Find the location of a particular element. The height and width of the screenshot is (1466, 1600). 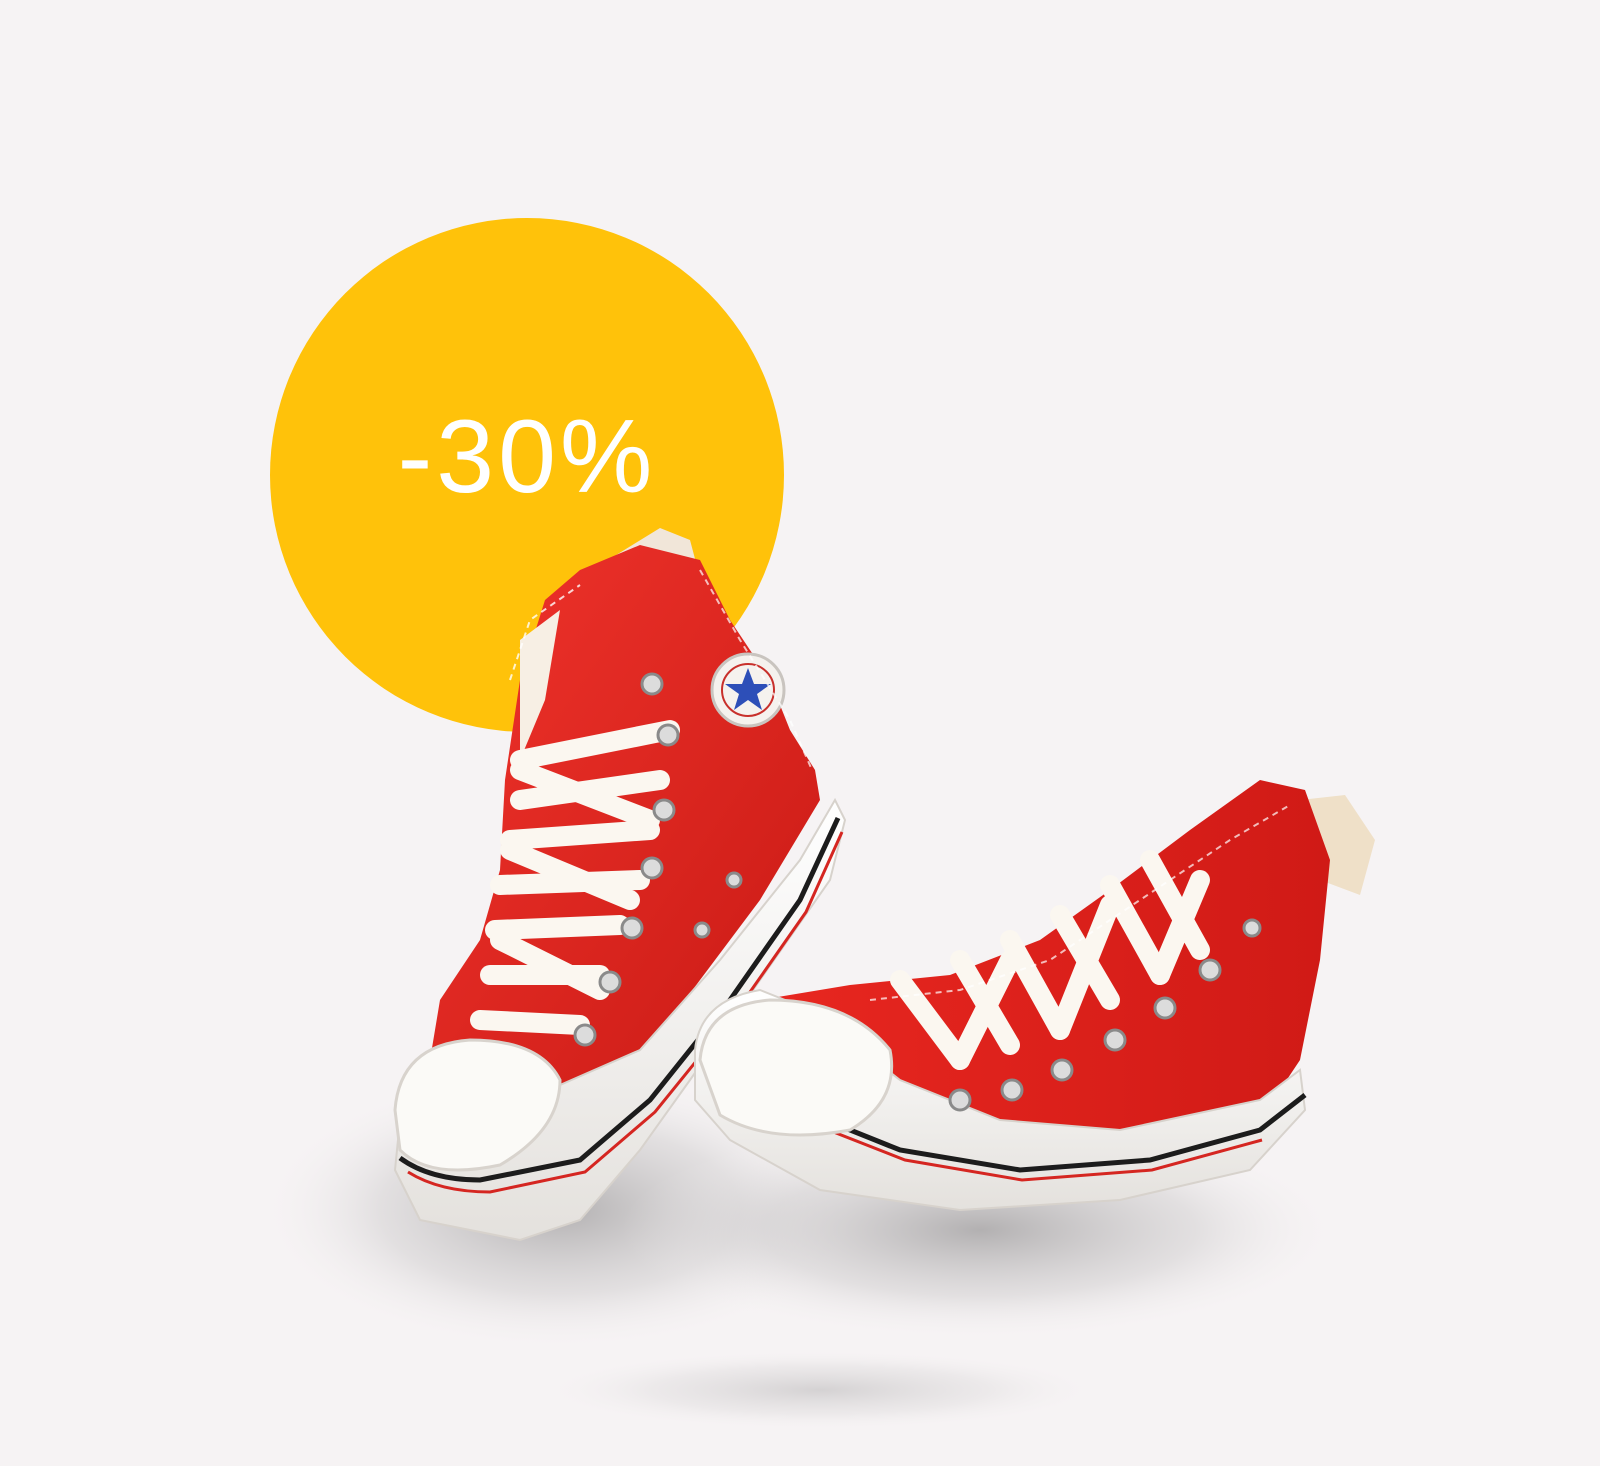

right-sneaker is located at coordinates (1034, 996).